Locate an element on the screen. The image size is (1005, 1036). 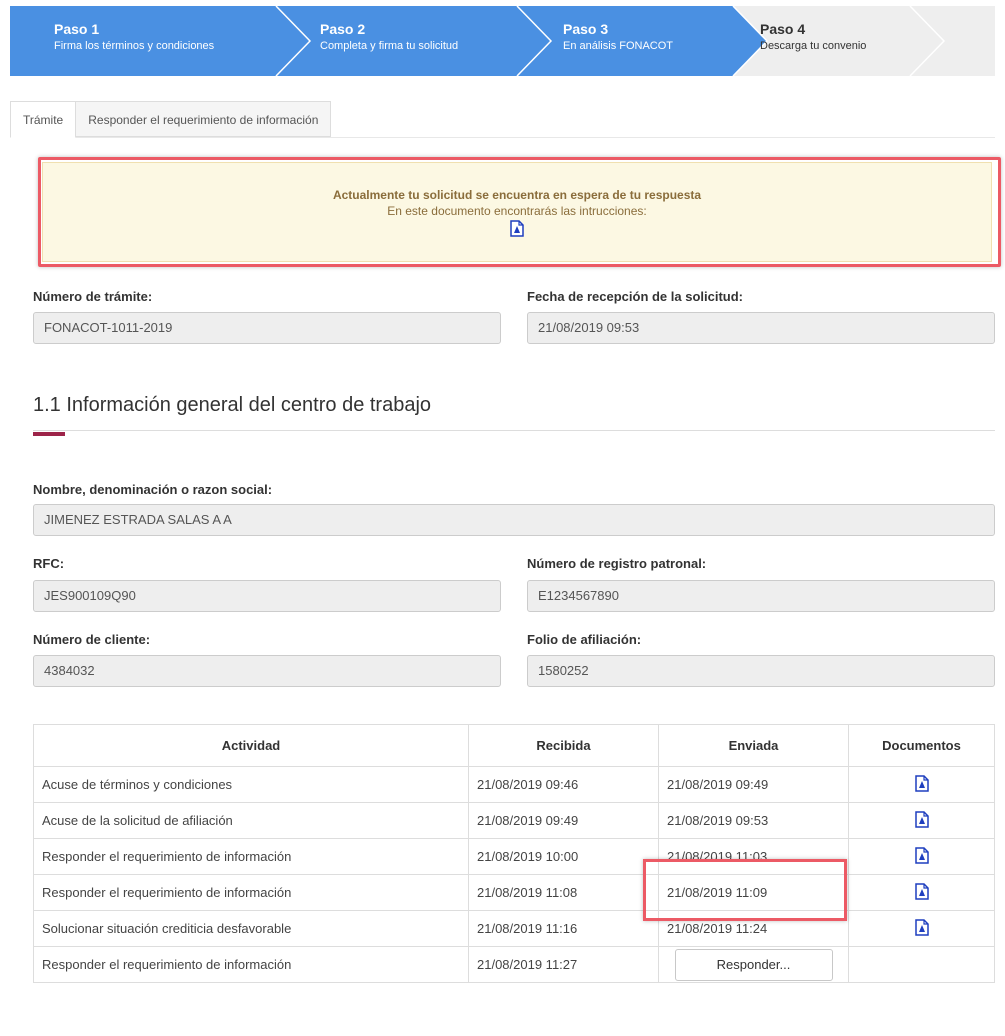
cell-enviada: 21/08/2019 11:09 is located at coordinates (753, 892).